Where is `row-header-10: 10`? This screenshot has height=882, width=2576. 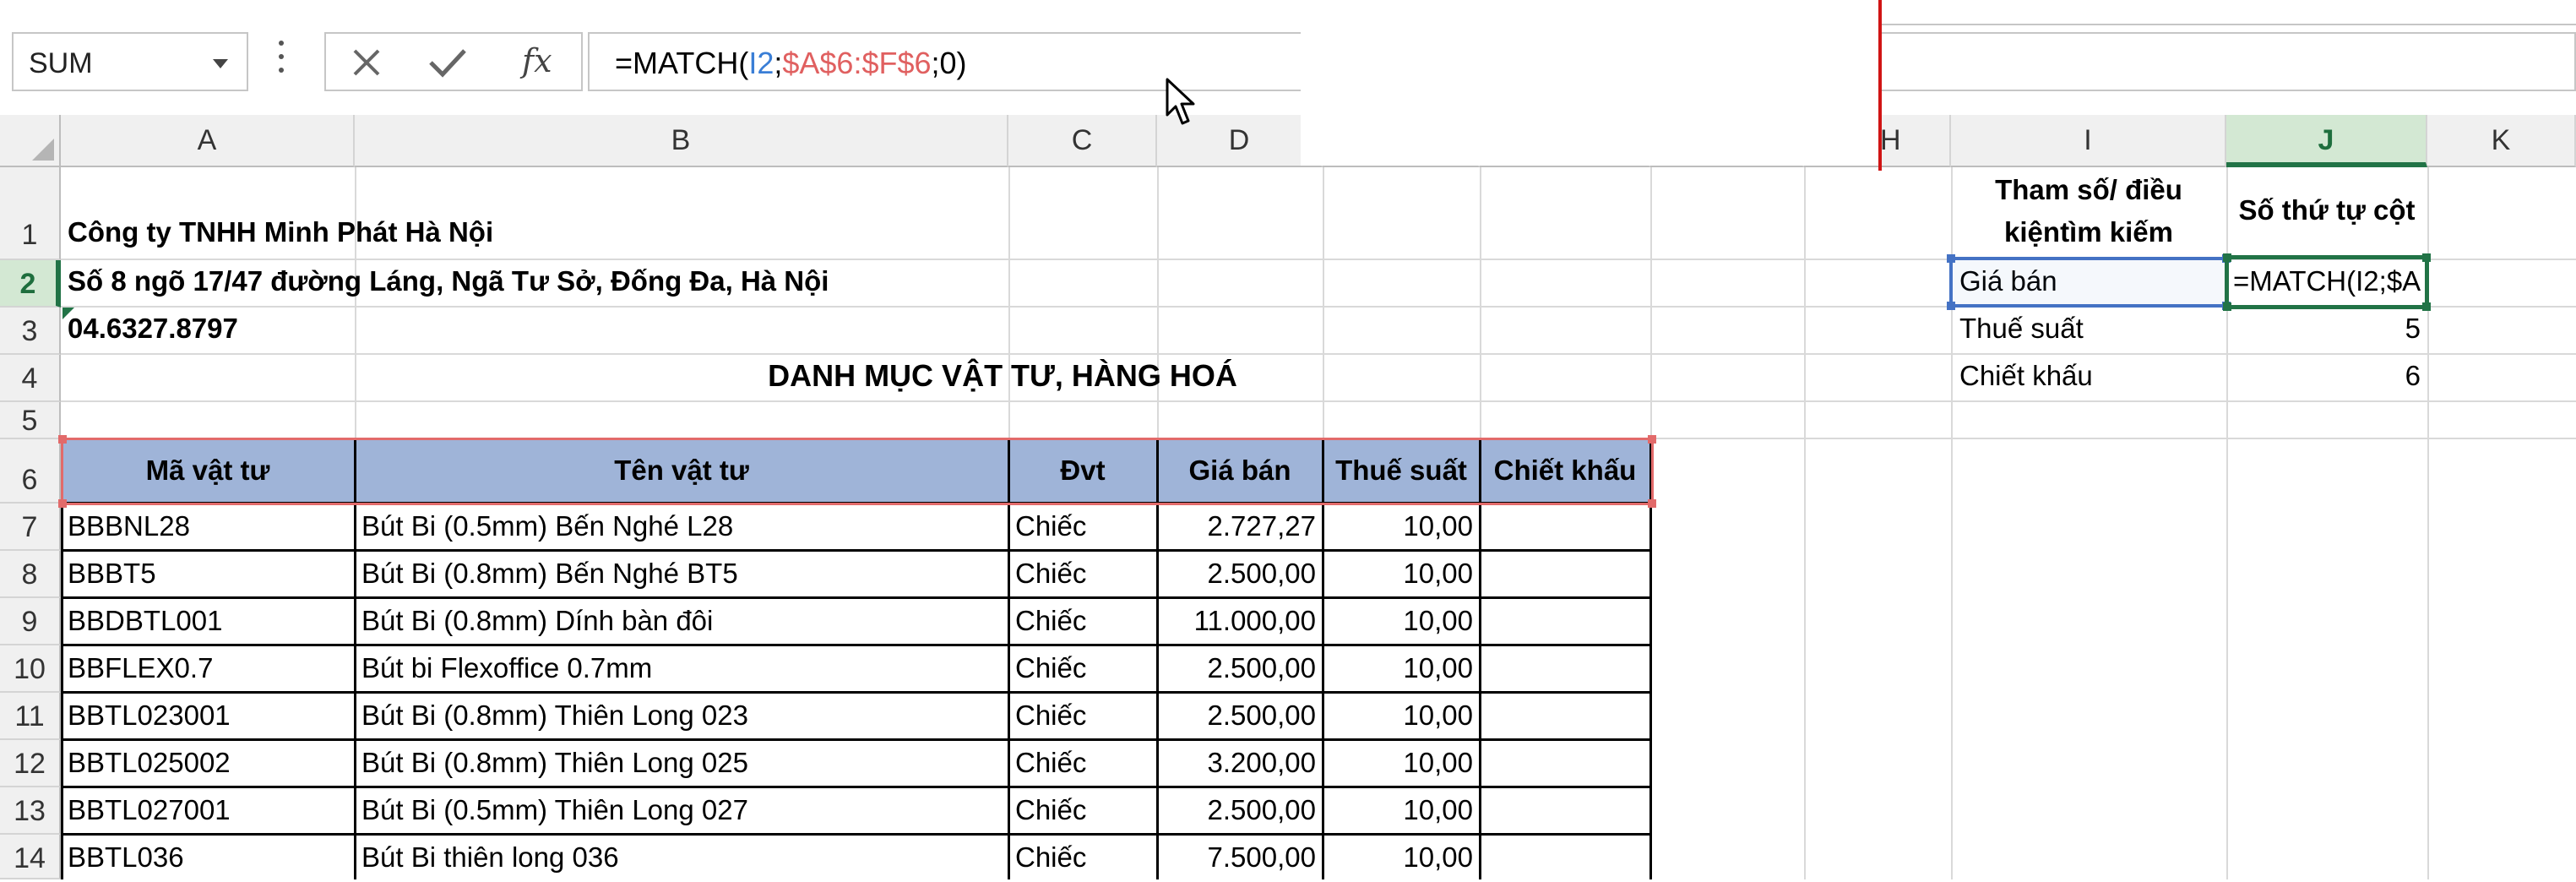 row-header-10: 10 is located at coordinates (30, 669).